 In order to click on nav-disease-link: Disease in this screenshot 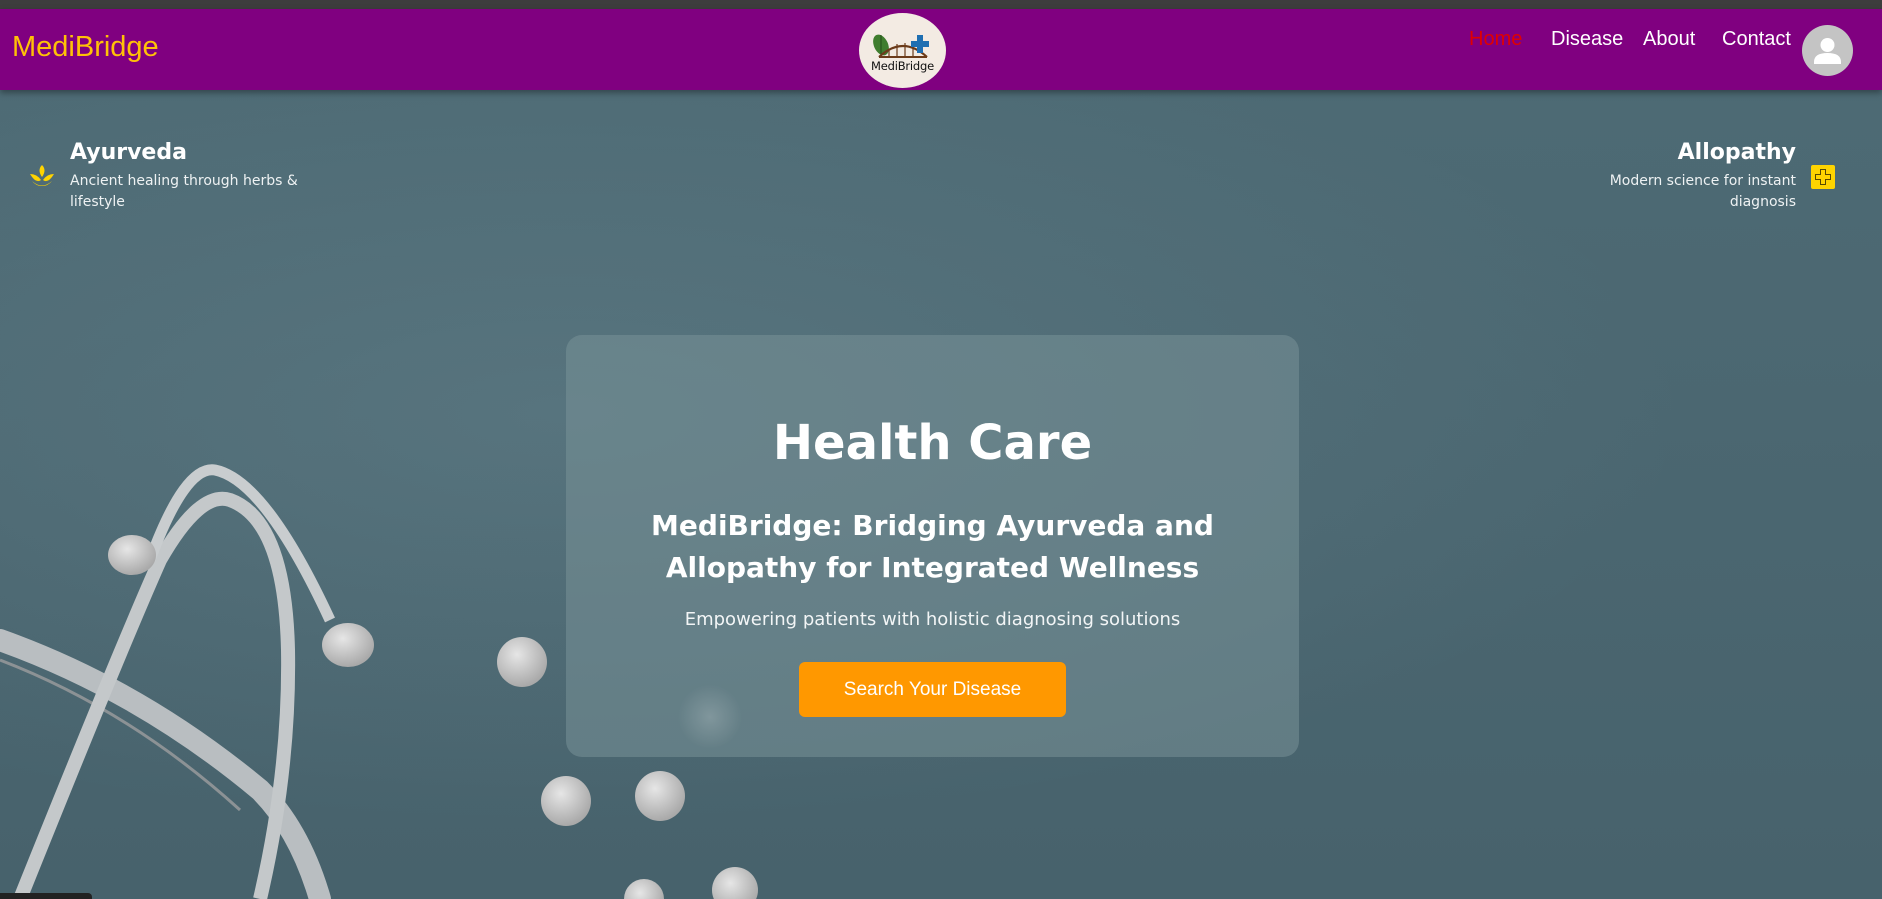, I will do `click(1587, 39)`.